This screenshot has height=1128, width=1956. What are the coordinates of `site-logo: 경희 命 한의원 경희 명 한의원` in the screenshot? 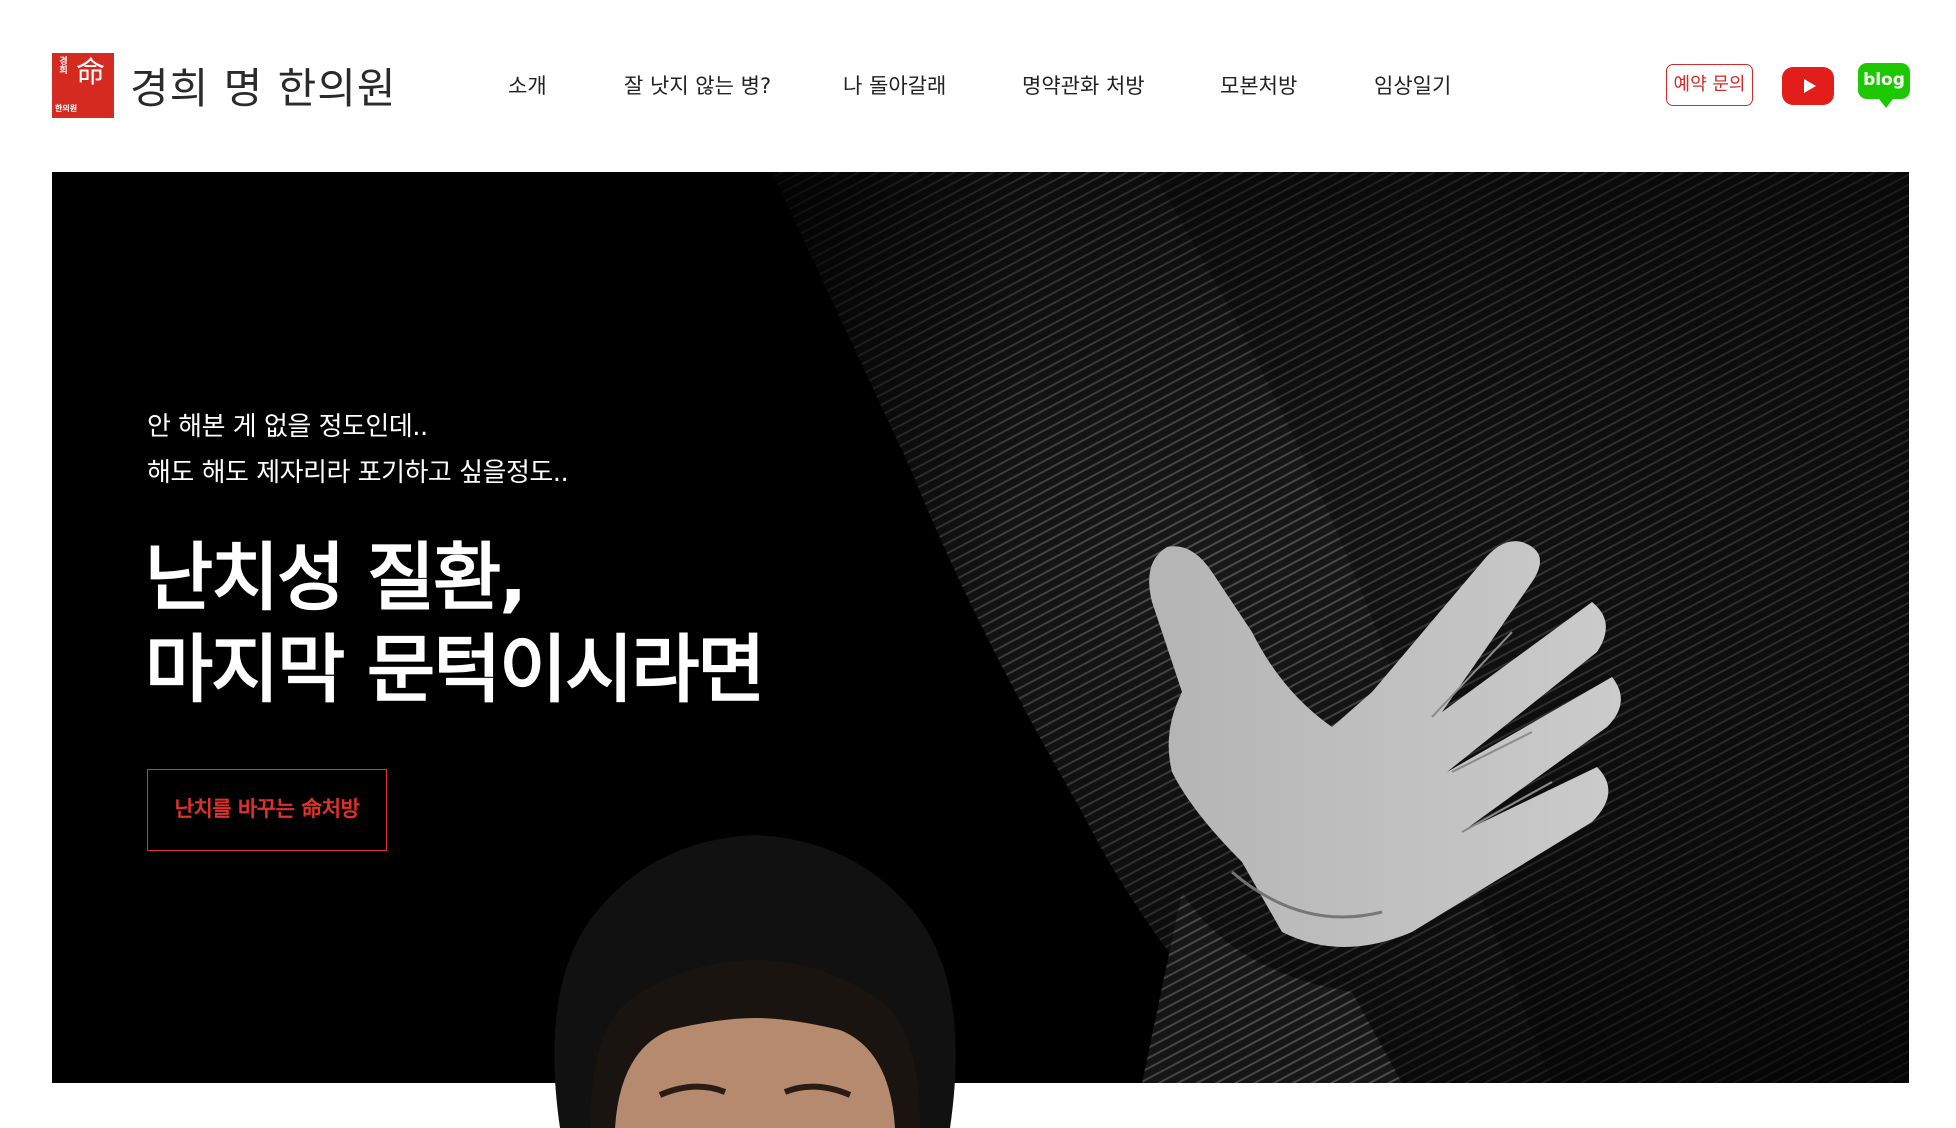 It's located at (224, 85).